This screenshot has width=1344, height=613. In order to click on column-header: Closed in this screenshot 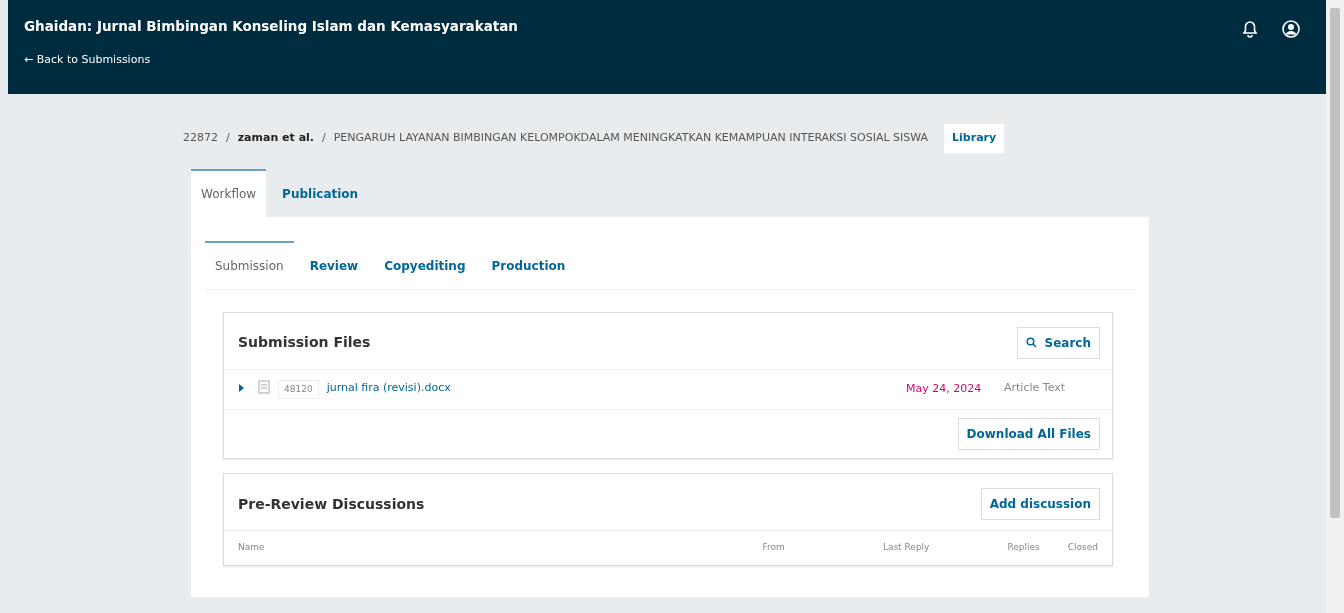, I will do `click(1082, 547)`.